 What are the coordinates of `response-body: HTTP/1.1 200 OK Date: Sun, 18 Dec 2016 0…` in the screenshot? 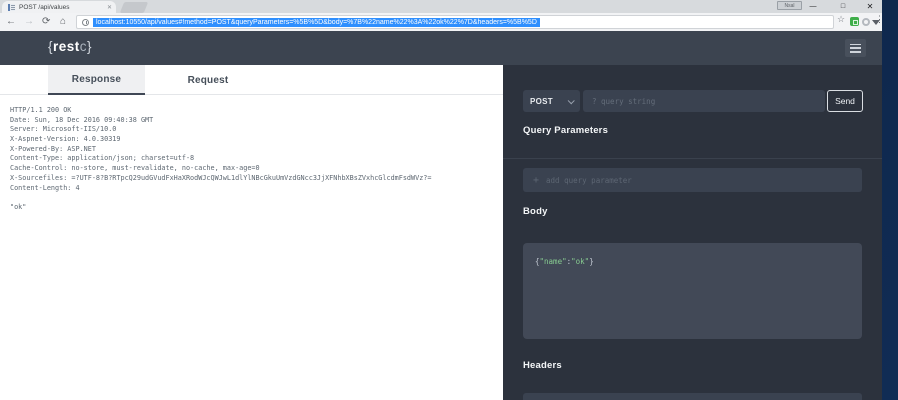 It's located at (250, 159).